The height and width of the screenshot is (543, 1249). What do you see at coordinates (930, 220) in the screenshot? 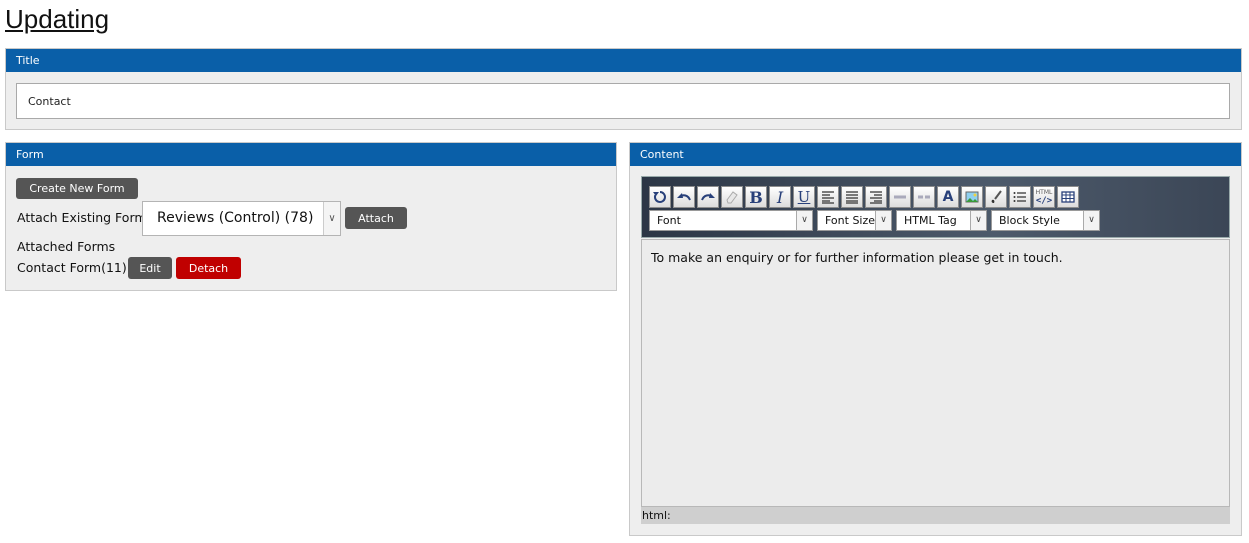
I see `html-tag-dropdown-value: HTML Tag` at bounding box center [930, 220].